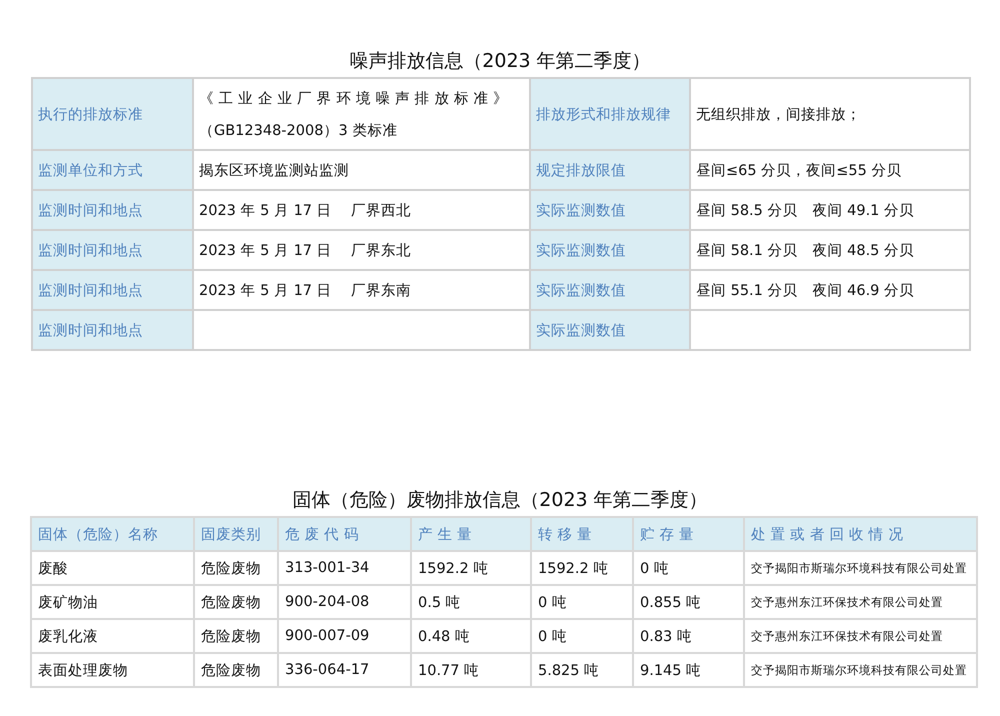  Describe the element at coordinates (472, 637) in the screenshot. I see `table-cell: 0.48 吨` at that location.